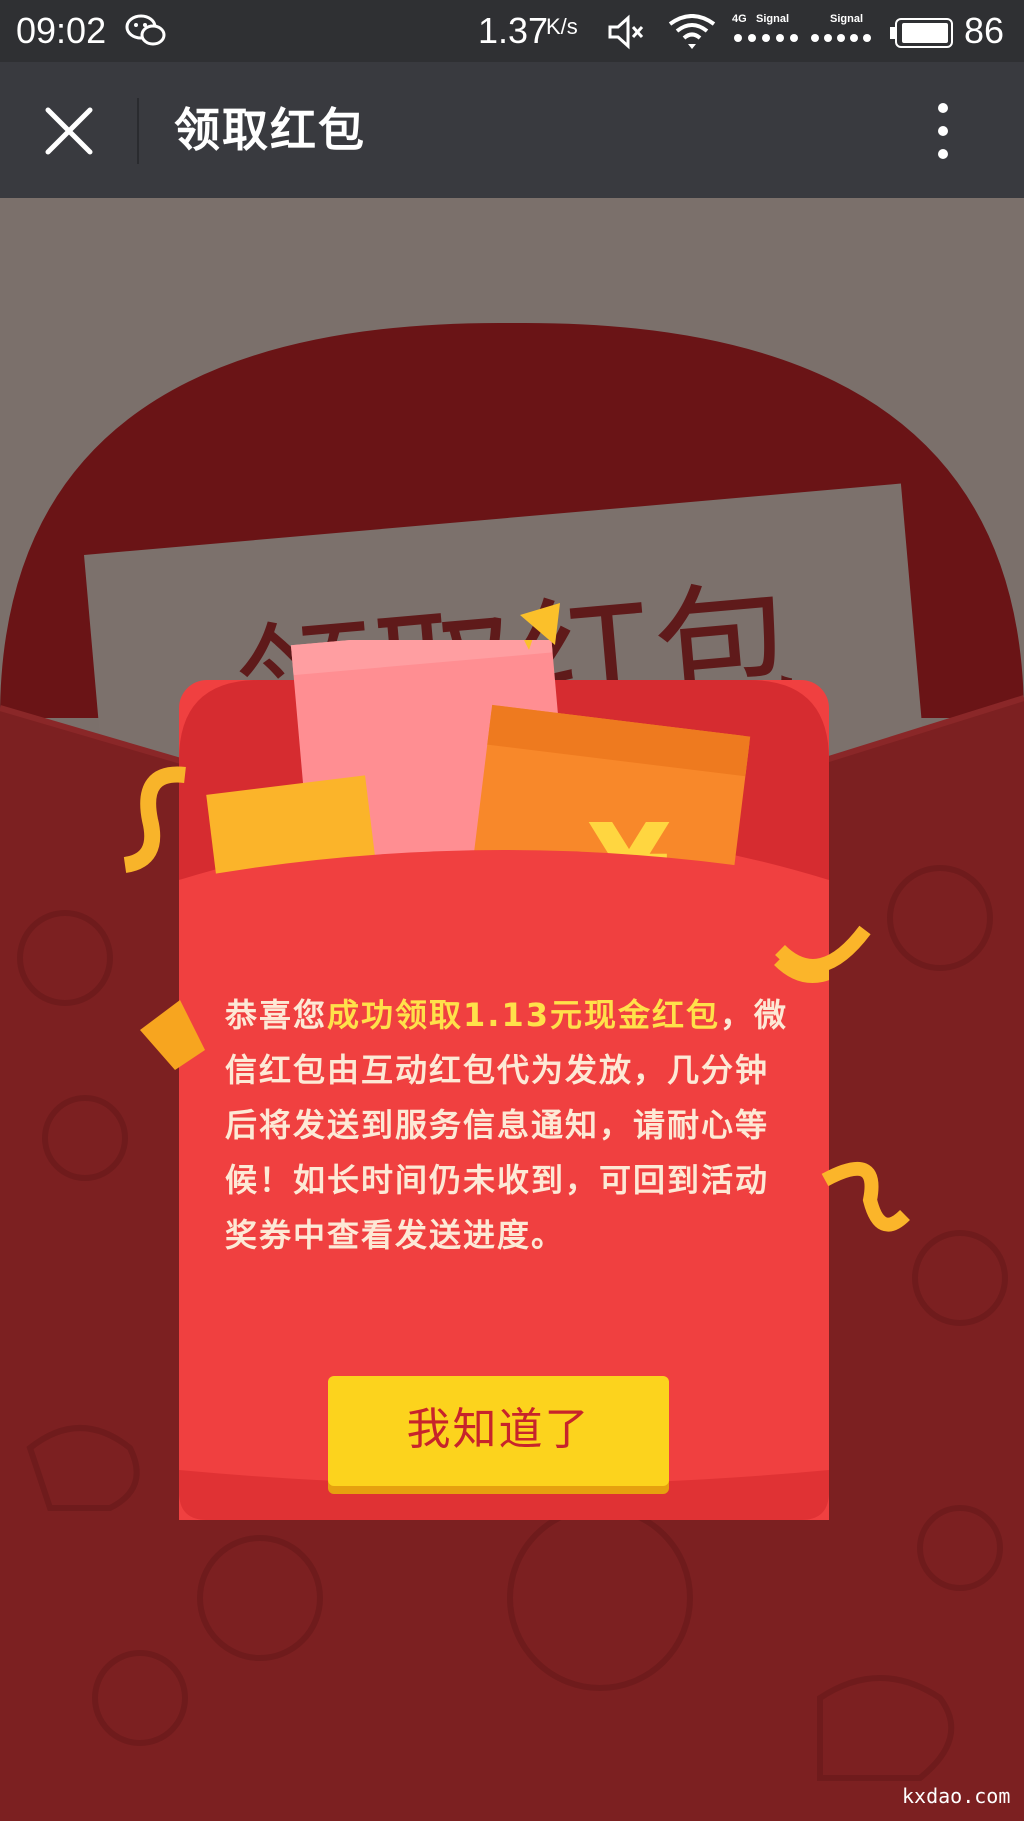 The image size is (1024, 1821). Describe the element at coordinates (523, 1015) in the screenshot. I see `reward-amount-highlight: 成功领取1.13元现金红包` at that location.